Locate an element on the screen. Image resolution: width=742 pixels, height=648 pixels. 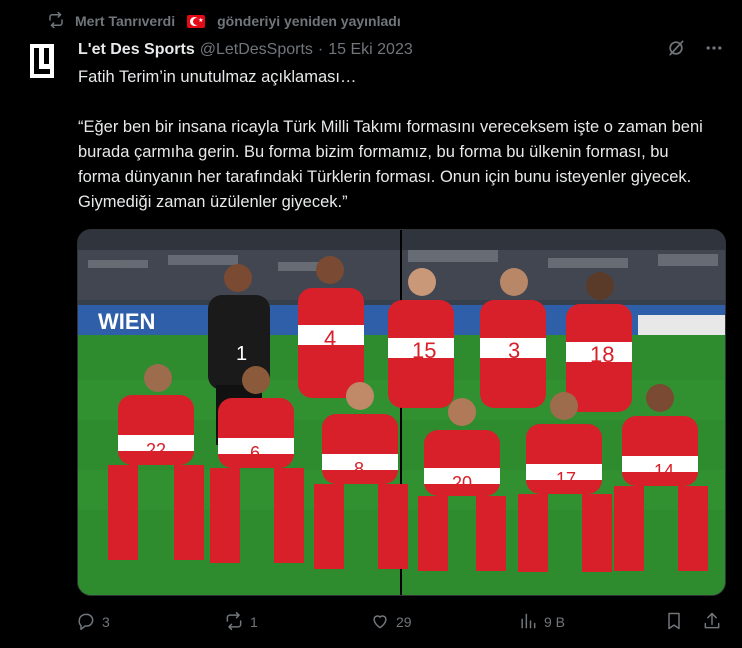
shirt-number: 1 is located at coordinates (241, 354).